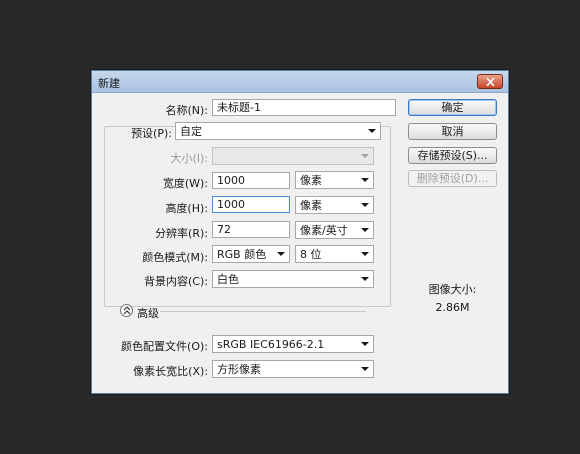  What do you see at coordinates (293, 369) in the screenshot?
I see `pixel-aspect-select: 方形像素` at bounding box center [293, 369].